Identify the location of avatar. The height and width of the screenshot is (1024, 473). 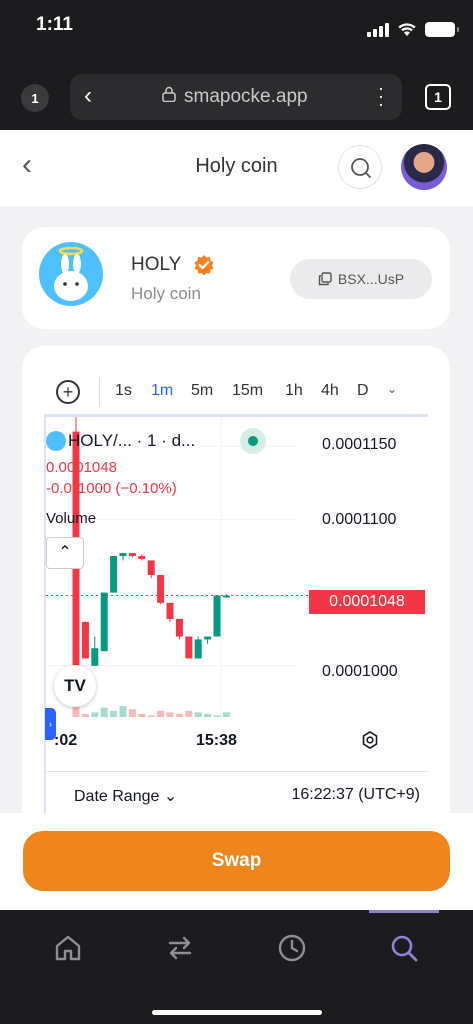
(424, 167).